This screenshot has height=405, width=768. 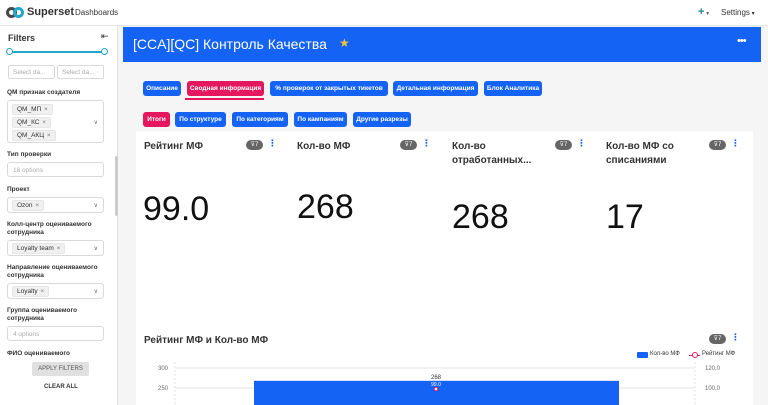 What do you see at coordinates (329, 88) in the screenshot?
I see `tab-percent-closed-tickets: % проверок от закрытых тикетов` at bounding box center [329, 88].